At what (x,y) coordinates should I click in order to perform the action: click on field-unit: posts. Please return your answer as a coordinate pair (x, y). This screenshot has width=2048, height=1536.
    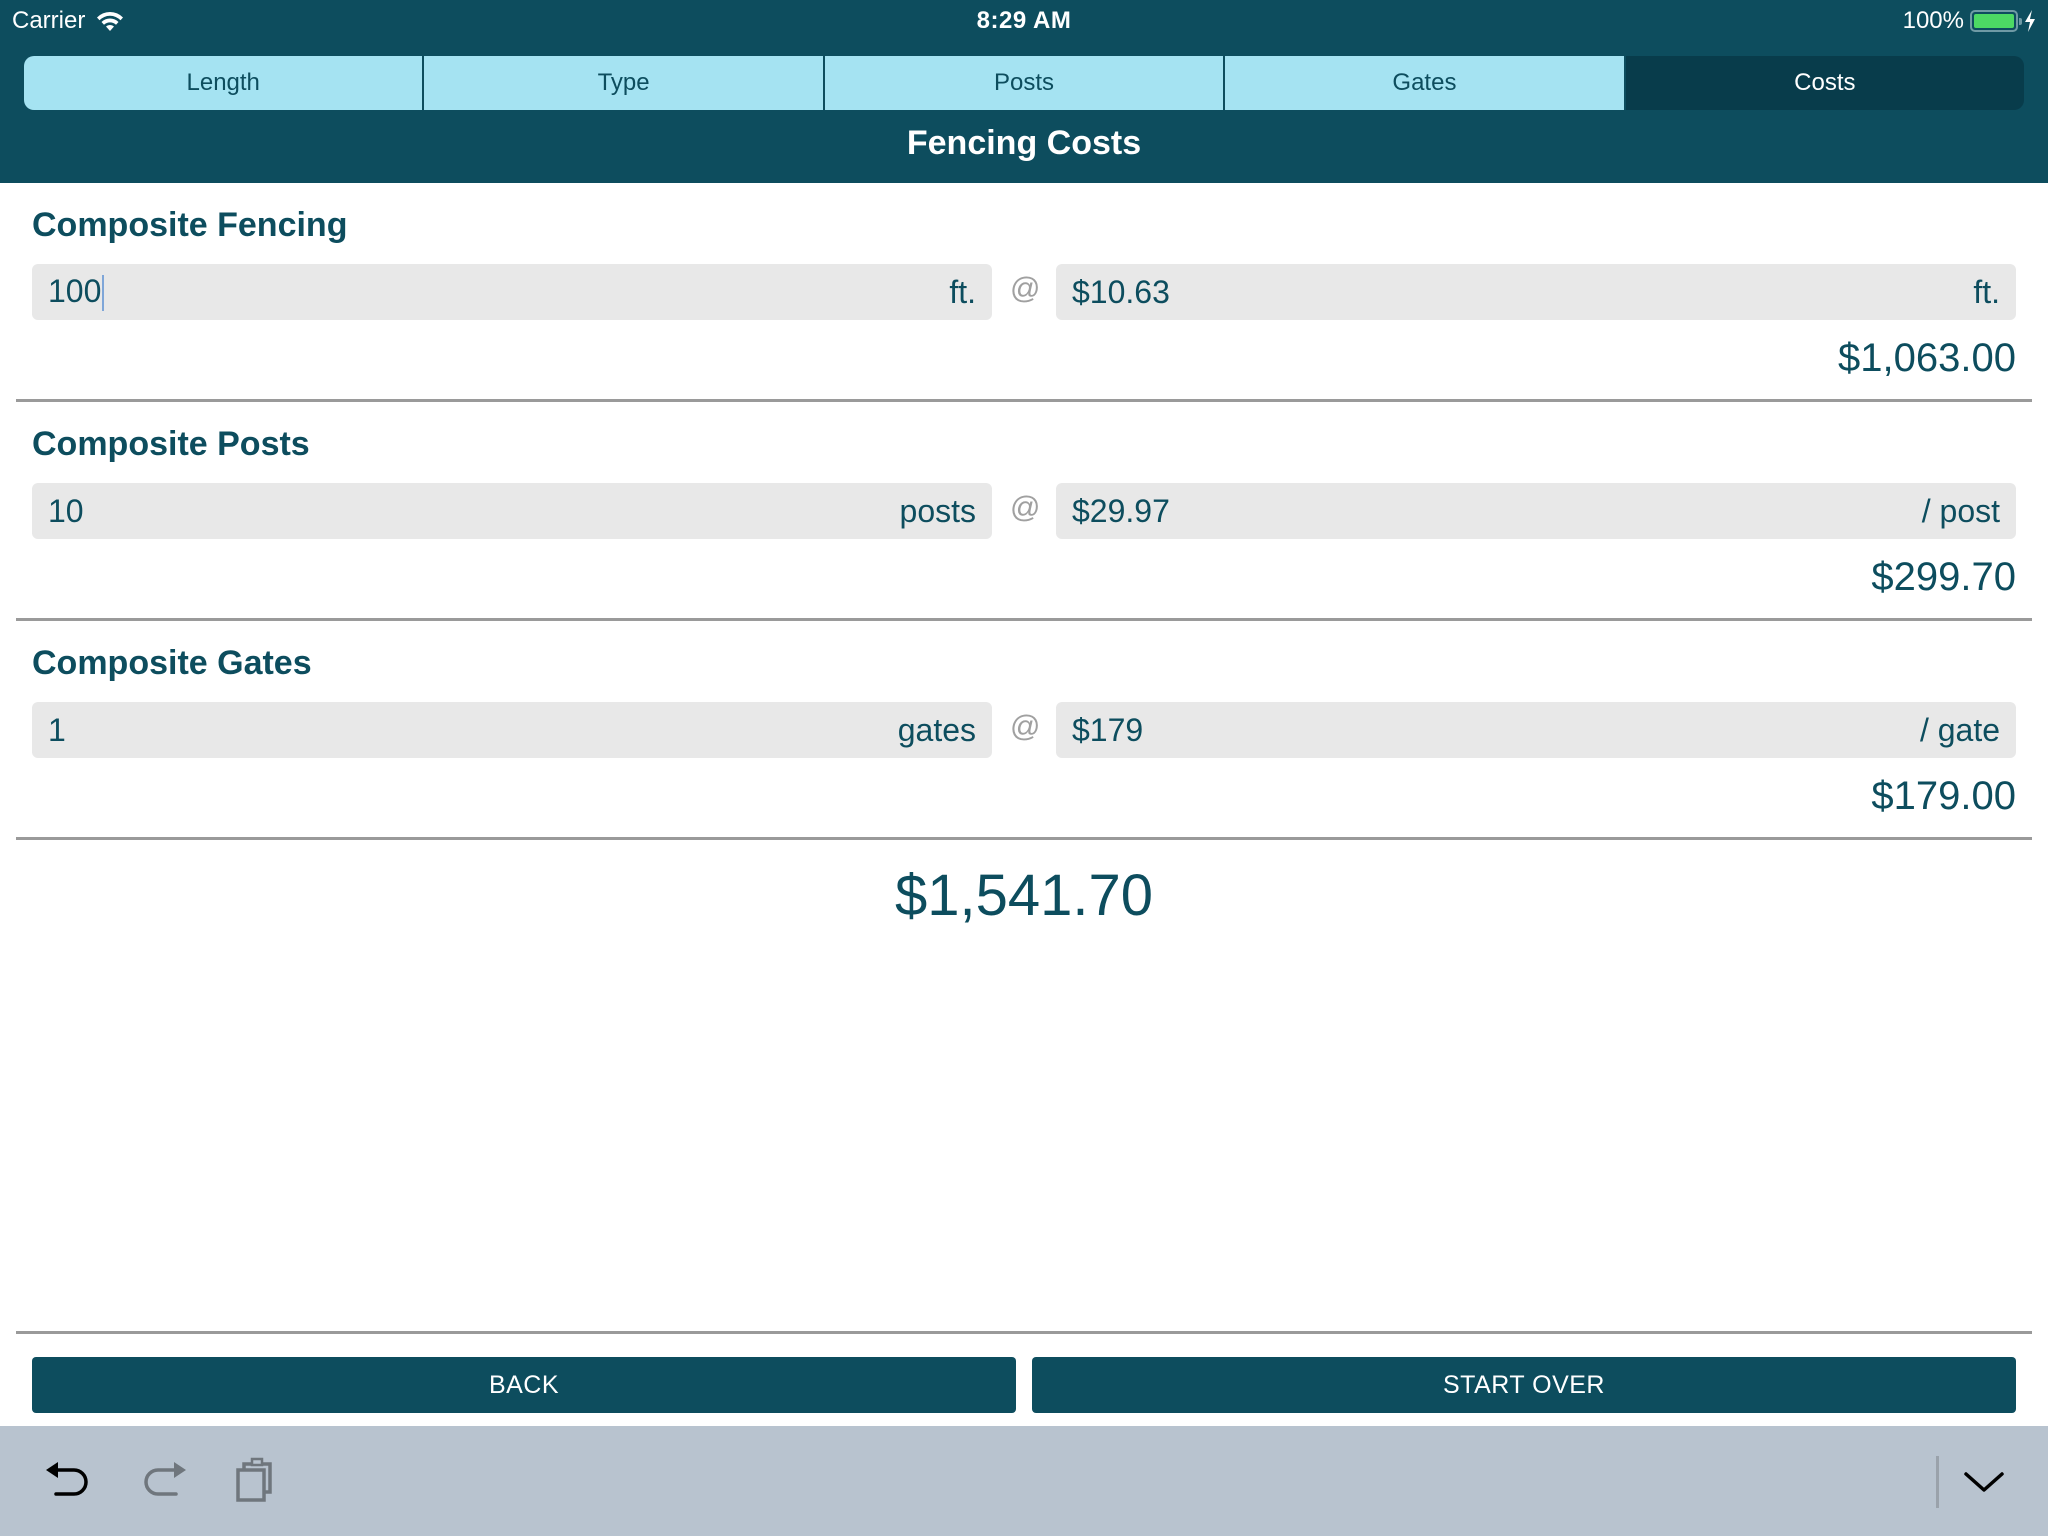
    Looking at the image, I should click on (937, 510).